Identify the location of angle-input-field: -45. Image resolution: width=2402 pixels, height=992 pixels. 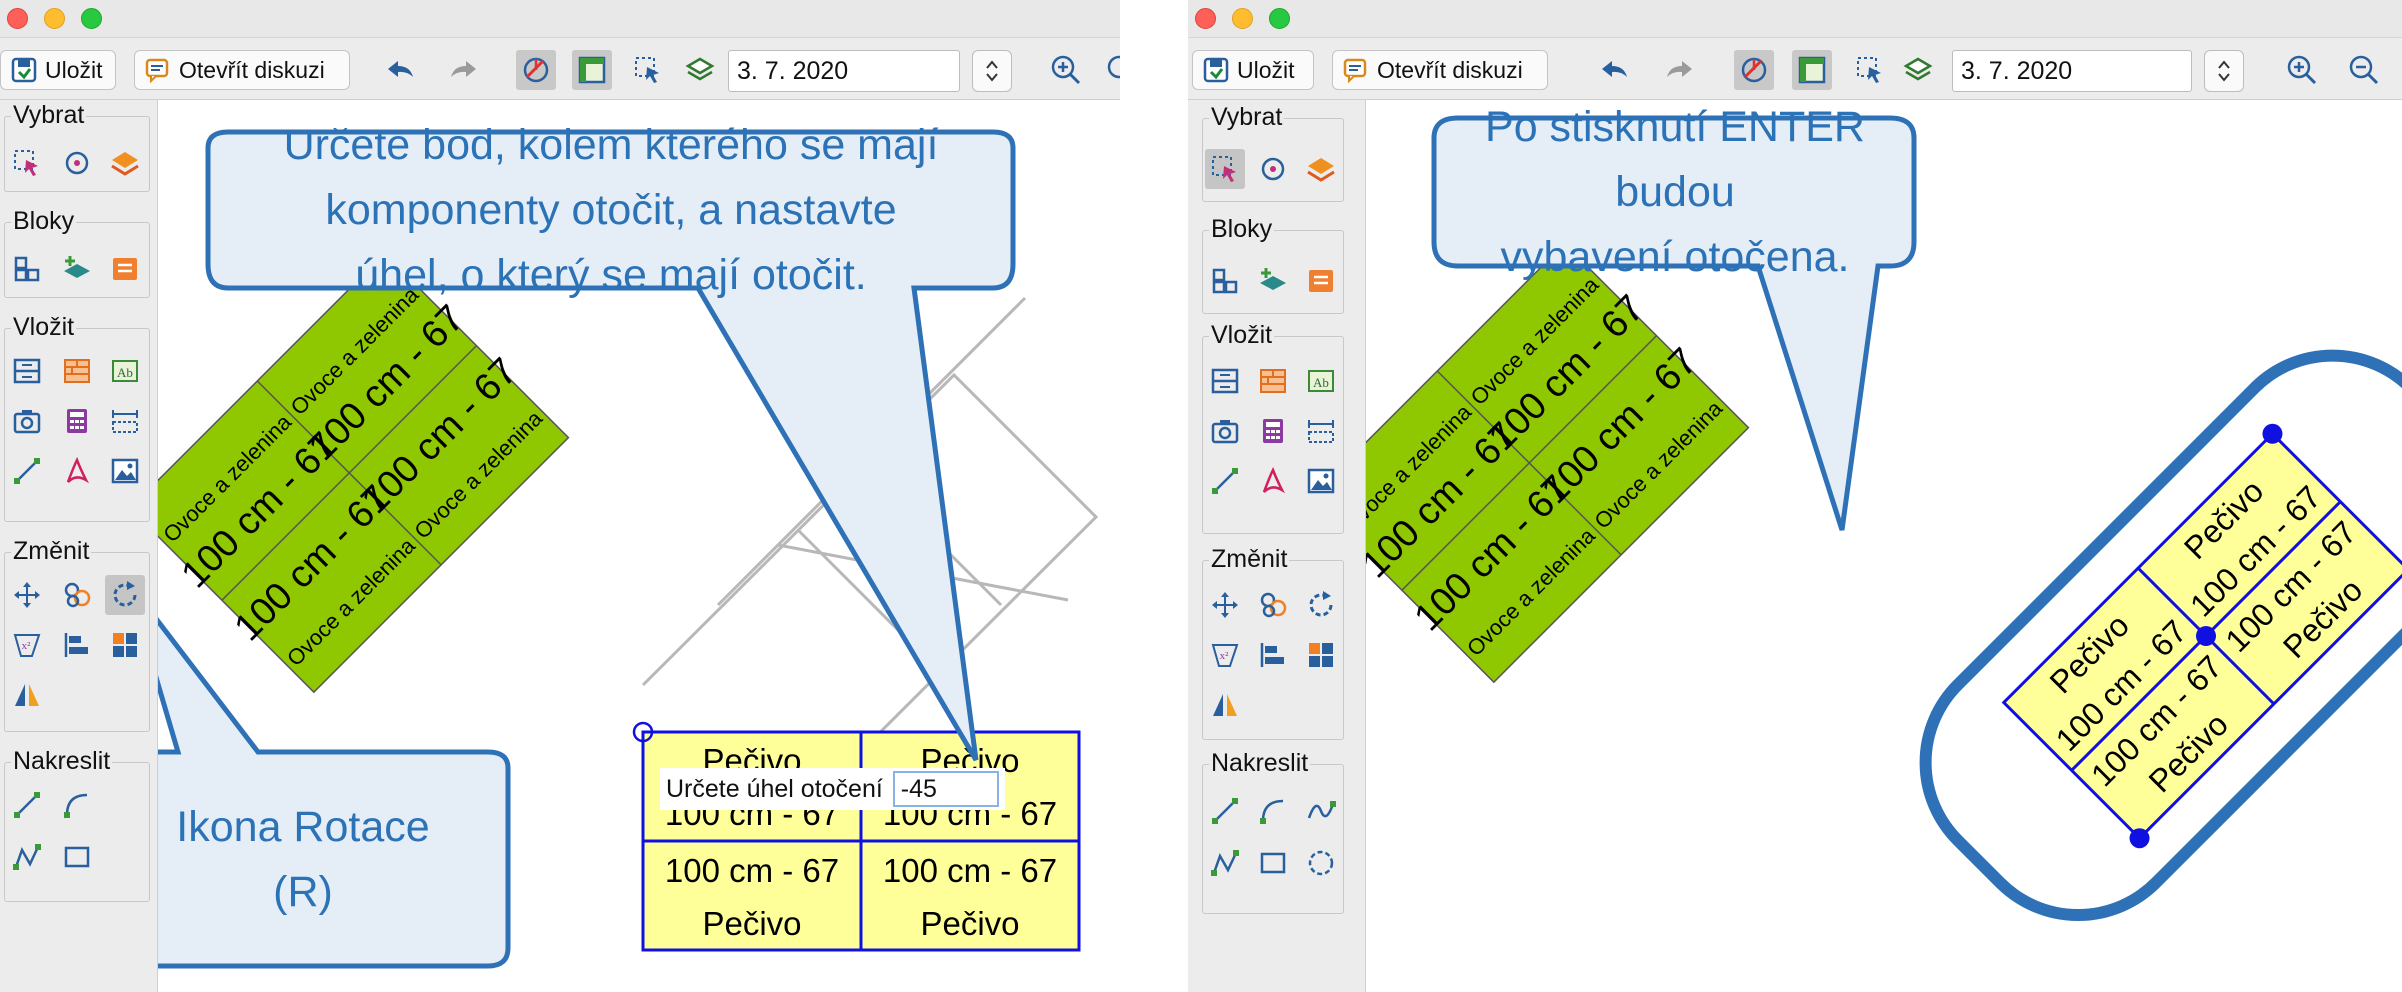
(945, 789).